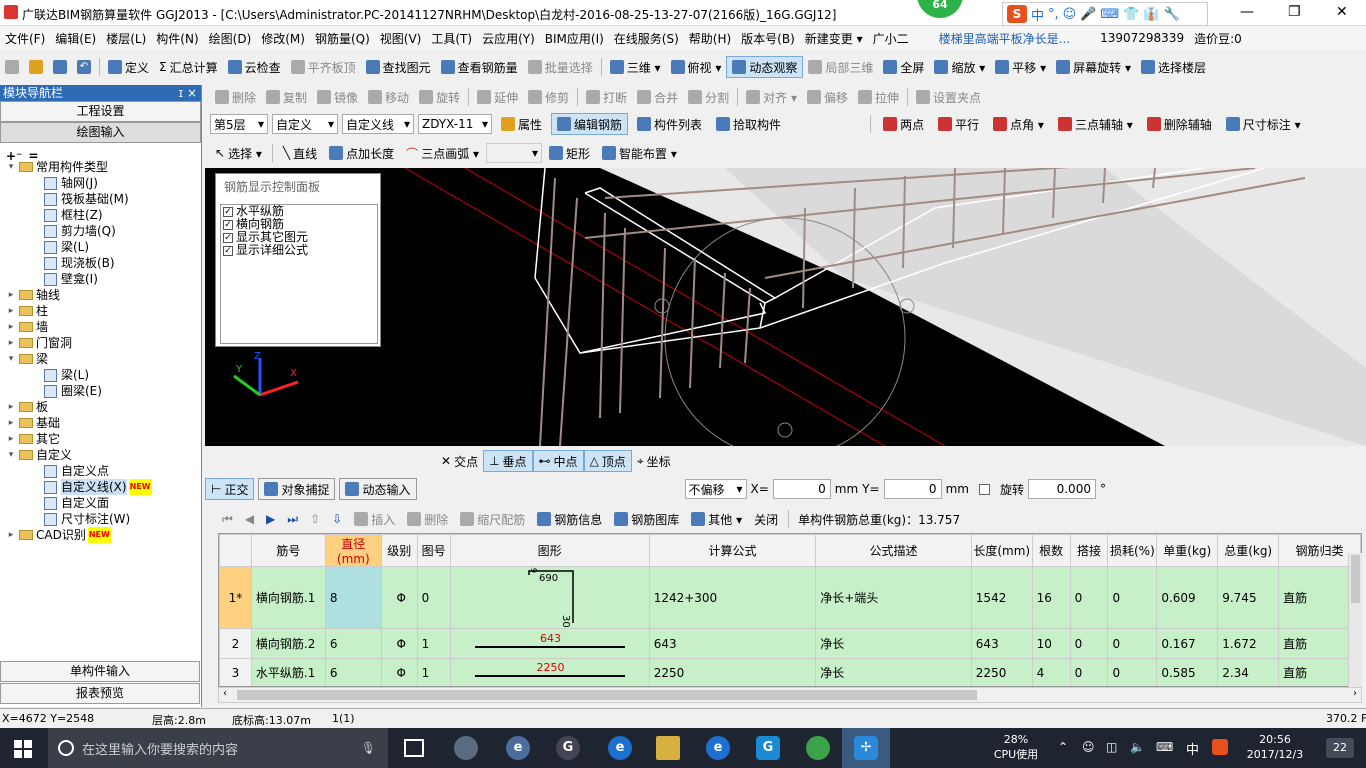  I want to click on rotate-input: 0.000, so click(1061, 489).